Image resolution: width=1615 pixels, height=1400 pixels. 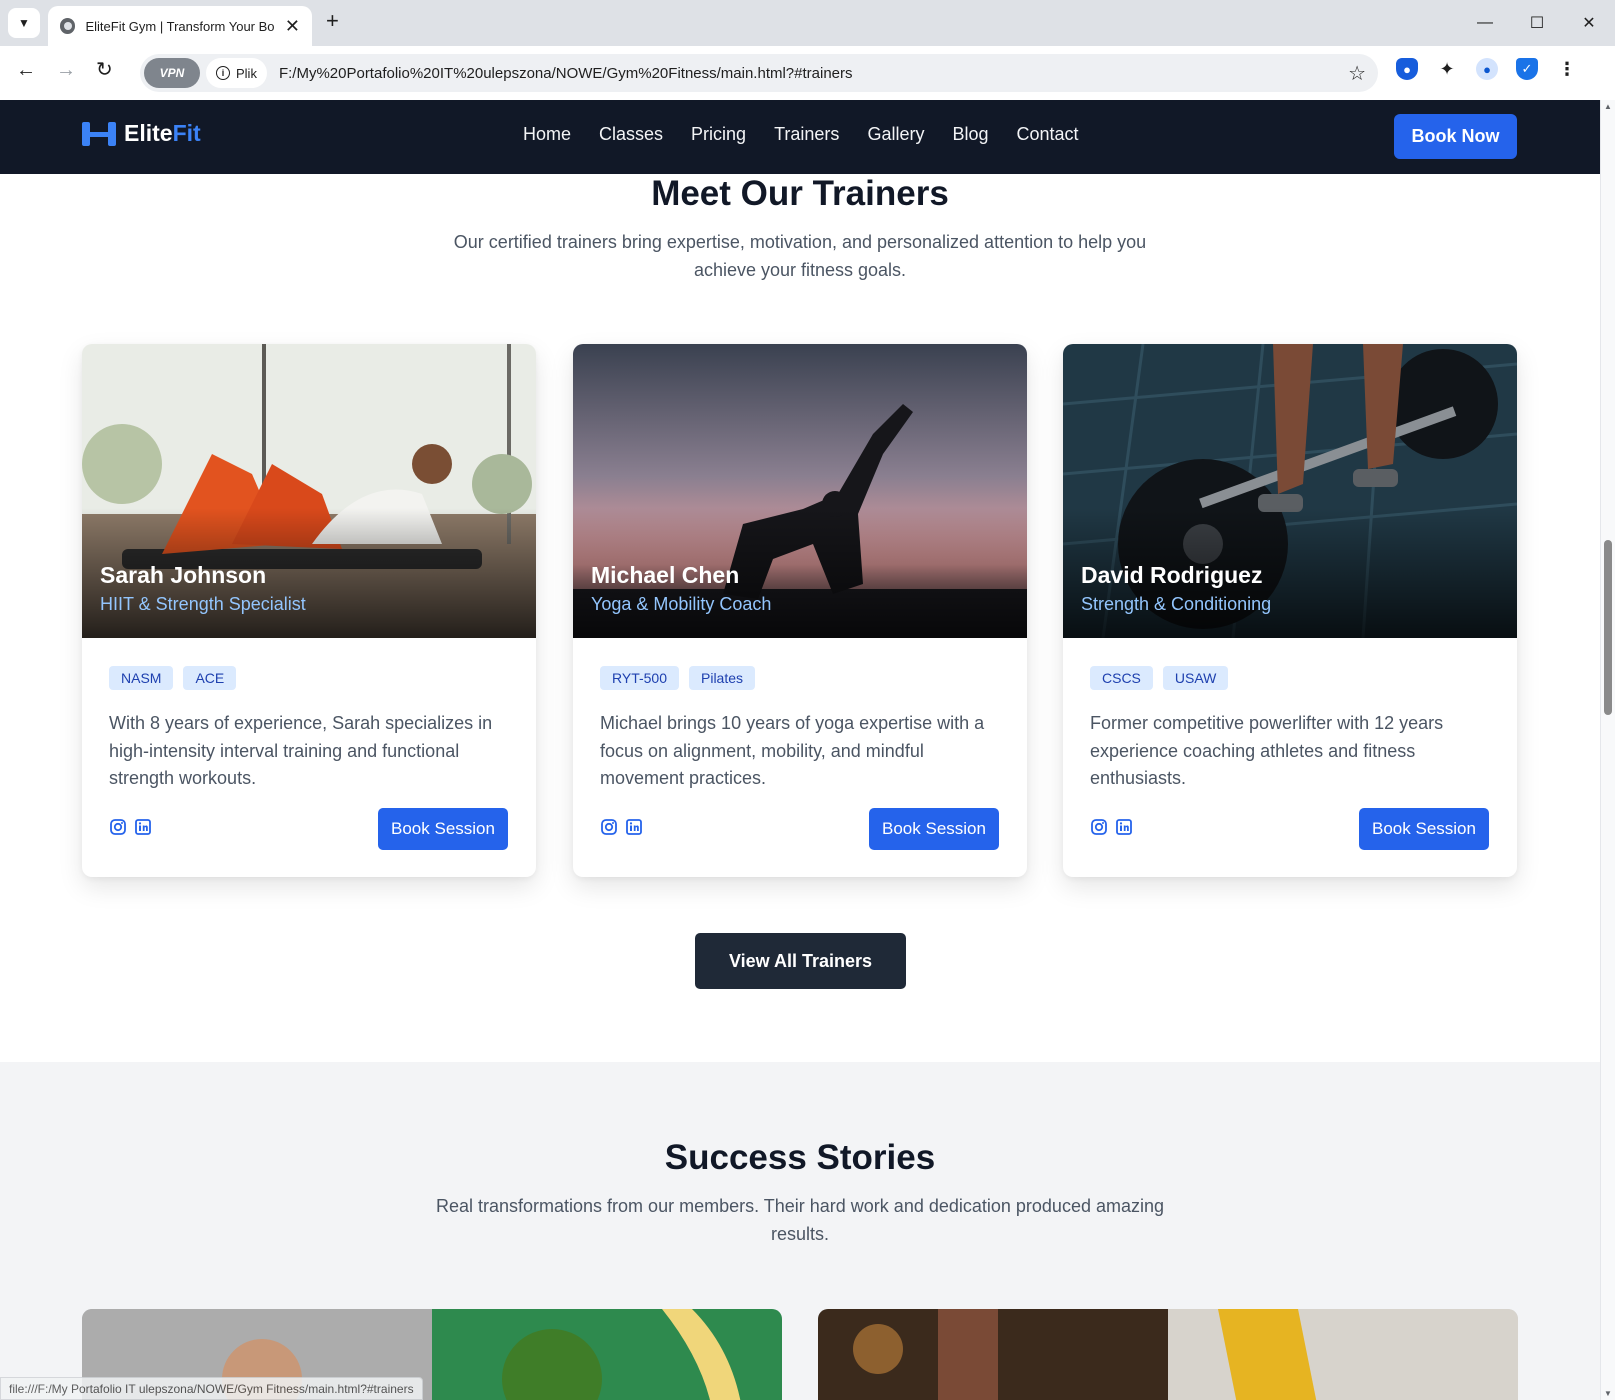 I want to click on trainer-role: Strength & Conditioning, so click(x=1176, y=604).